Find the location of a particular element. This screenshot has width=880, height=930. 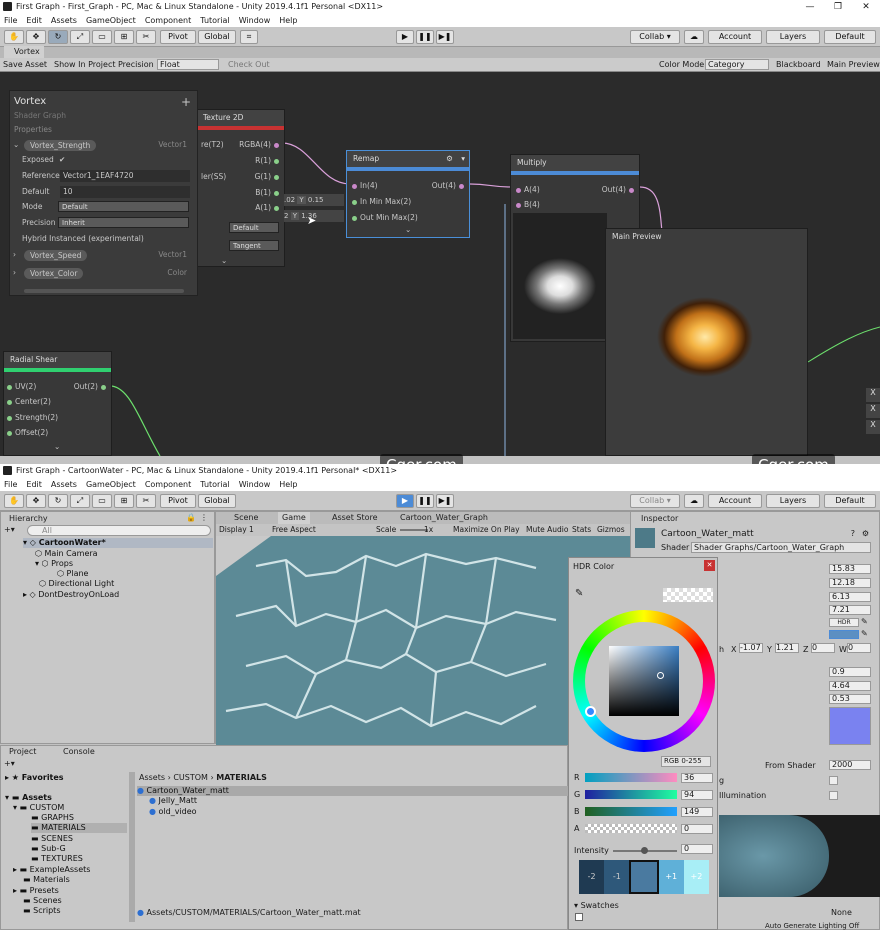

hybrid-row: Hybrid Instanced (experimental) is located at coordinates (103, 239).